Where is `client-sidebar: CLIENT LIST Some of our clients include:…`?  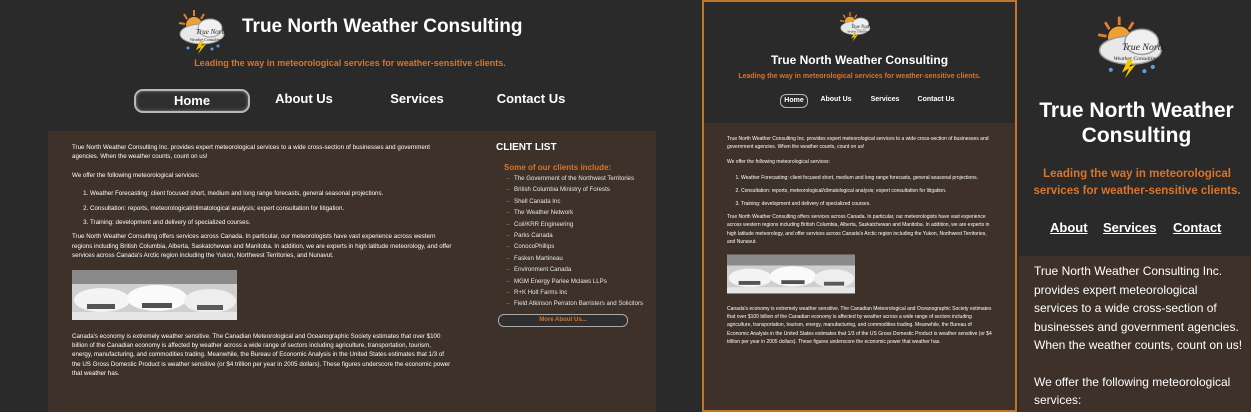
client-sidebar: CLIENT LIST Some of our clients include:… is located at coordinates (571, 234).